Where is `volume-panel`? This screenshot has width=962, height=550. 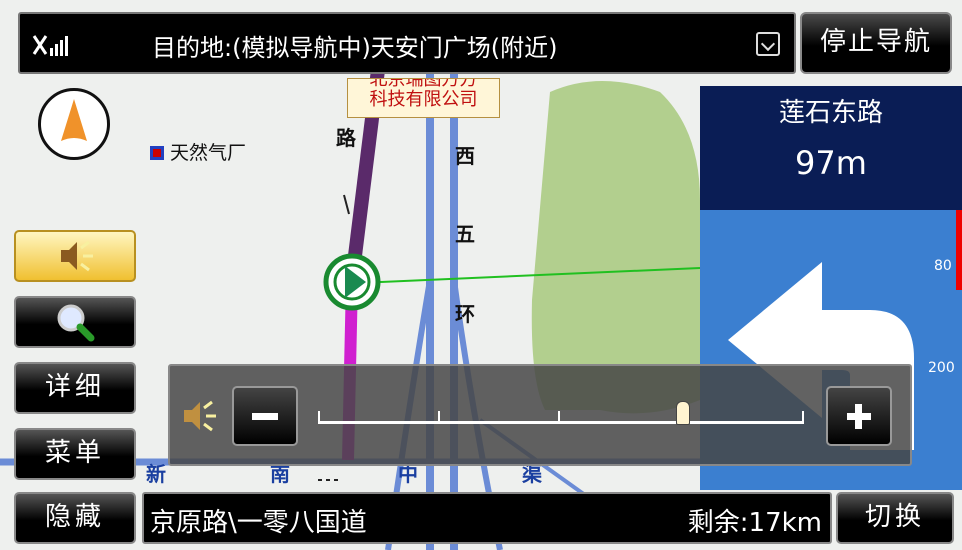 volume-panel is located at coordinates (540, 415).